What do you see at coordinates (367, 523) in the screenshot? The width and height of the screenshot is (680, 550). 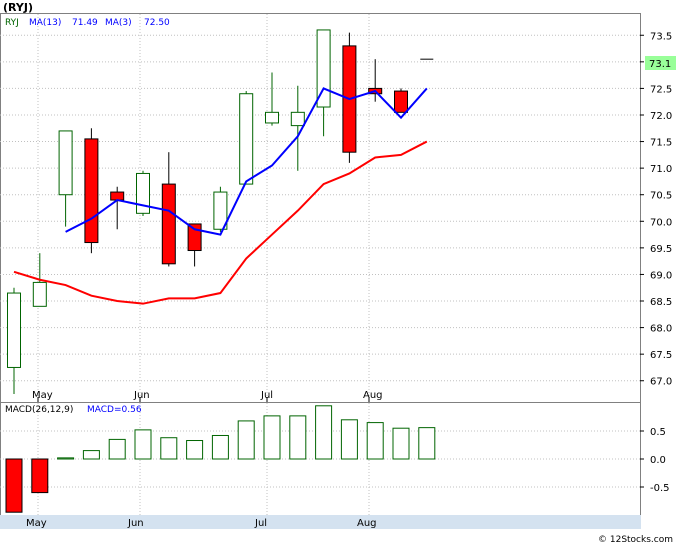 I see `macd-x-label: Aug` at bounding box center [367, 523].